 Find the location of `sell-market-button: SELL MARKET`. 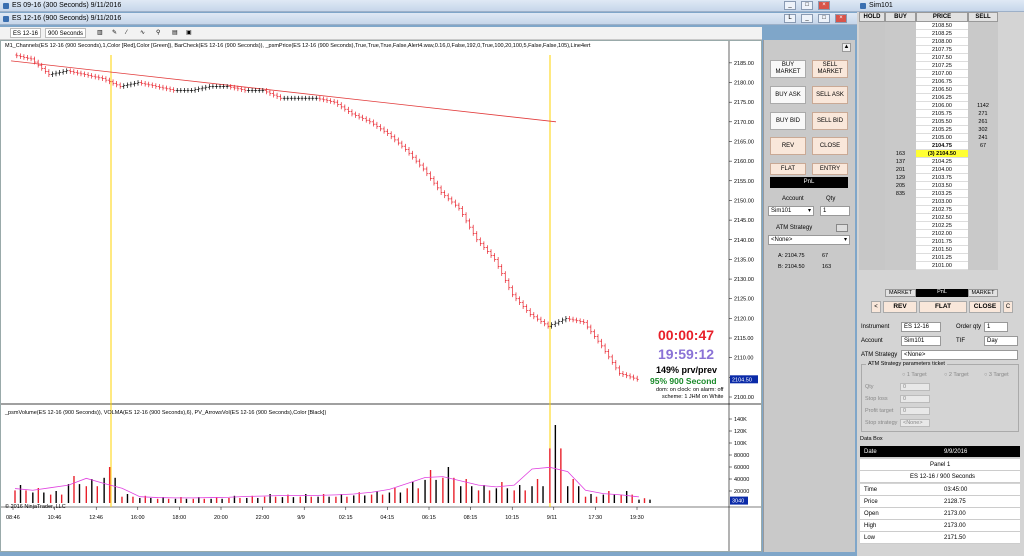

sell-market-button: SELL MARKET is located at coordinates (830, 69).